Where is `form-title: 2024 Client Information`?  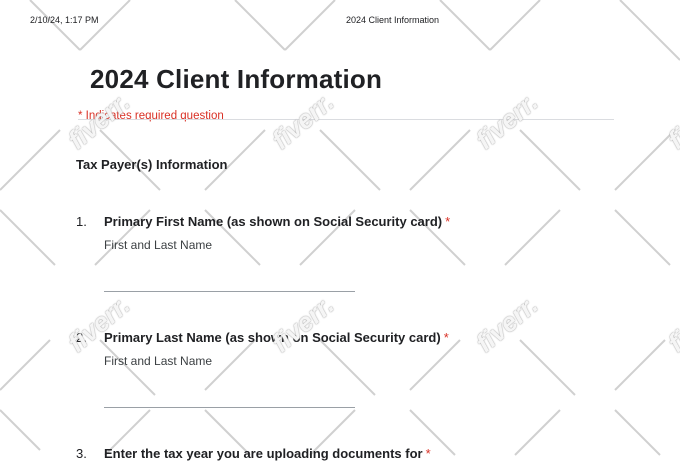 form-title: 2024 Client Information is located at coordinates (236, 79).